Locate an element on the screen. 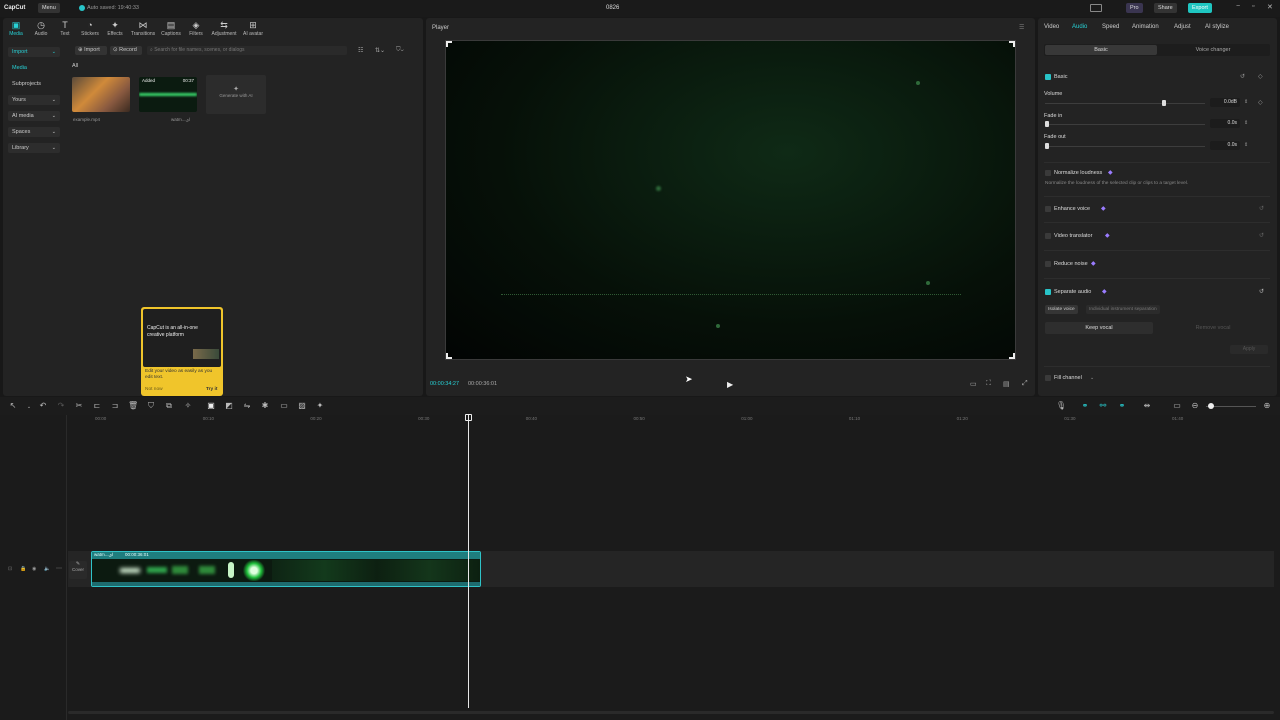 This screenshot has height=720, width=1280. keyframe-icon: ◇ is located at coordinates (1260, 102).